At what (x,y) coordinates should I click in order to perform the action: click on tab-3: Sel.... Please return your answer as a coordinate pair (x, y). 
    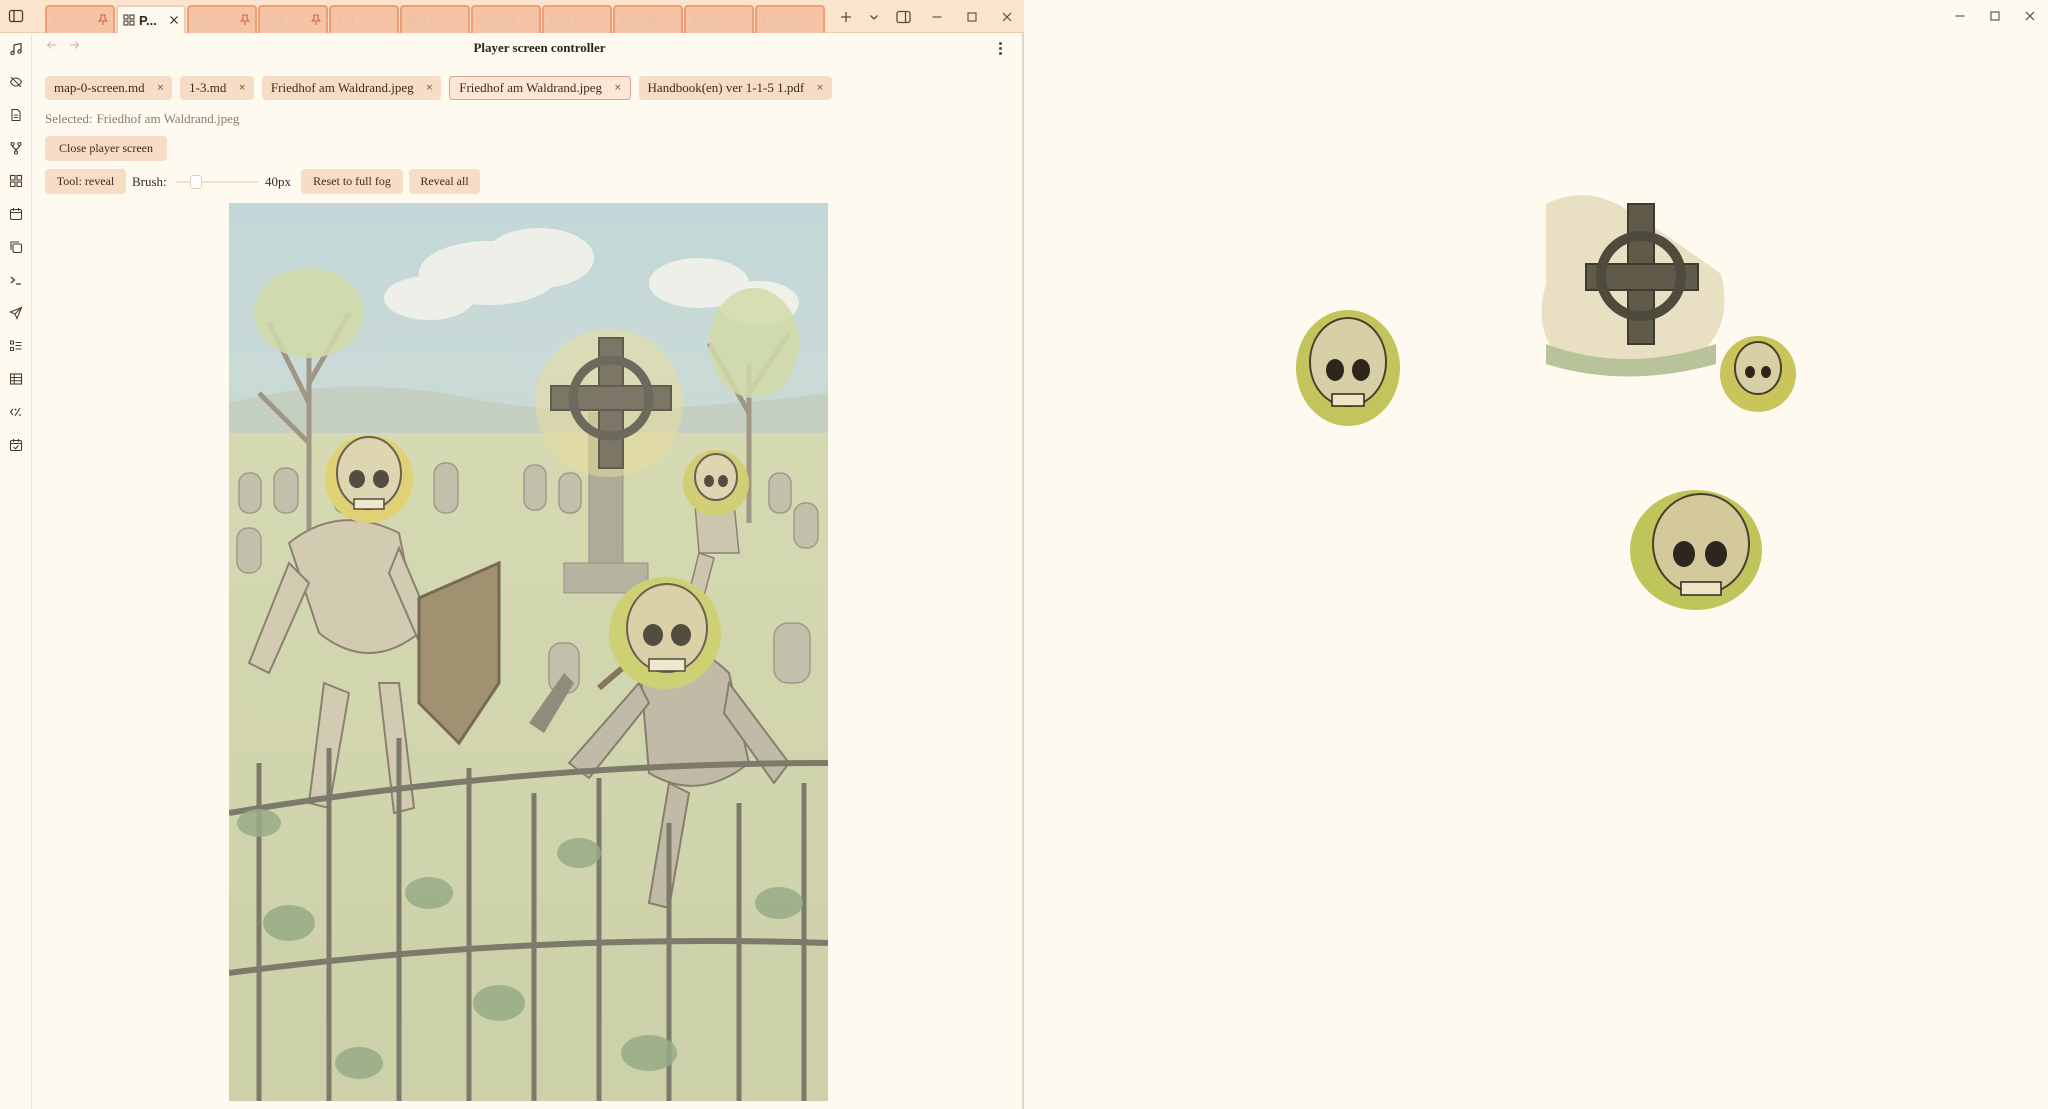
    Looking at the image, I should click on (222, 19).